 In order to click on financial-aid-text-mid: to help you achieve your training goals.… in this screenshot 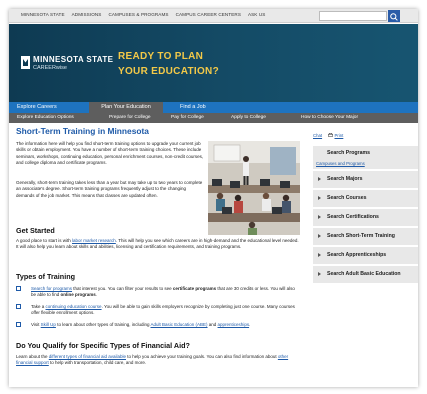, I will do `click(202, 356)`.